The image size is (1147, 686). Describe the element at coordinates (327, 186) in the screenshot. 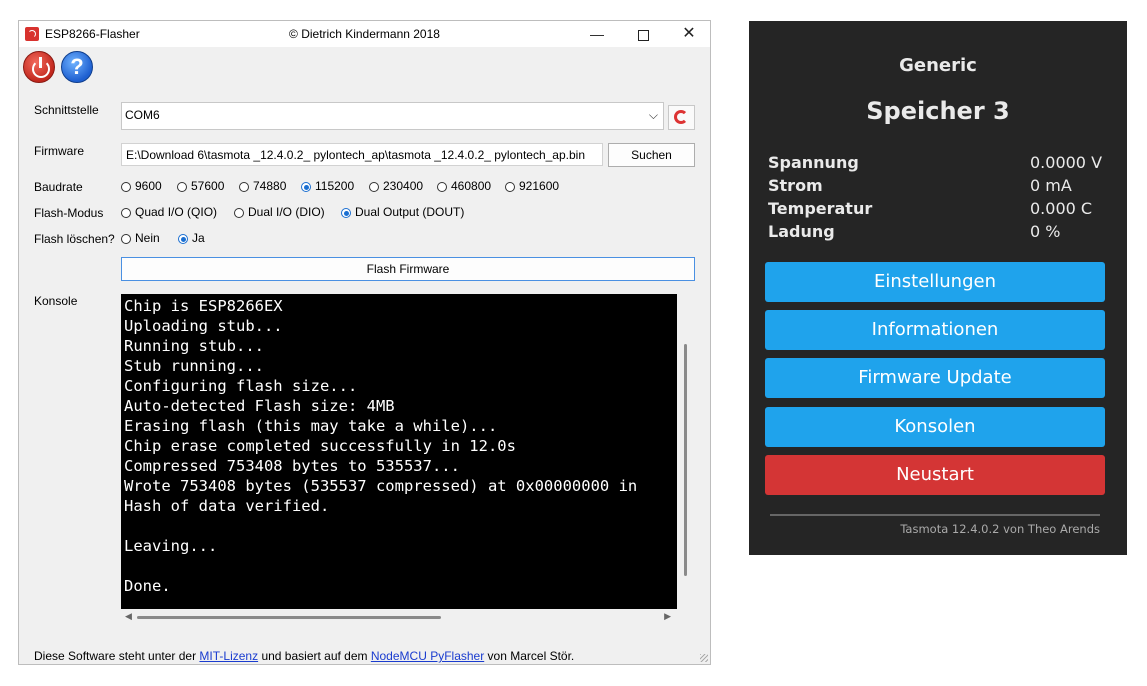

I see `baud-radio-115200: 115200` at that location.